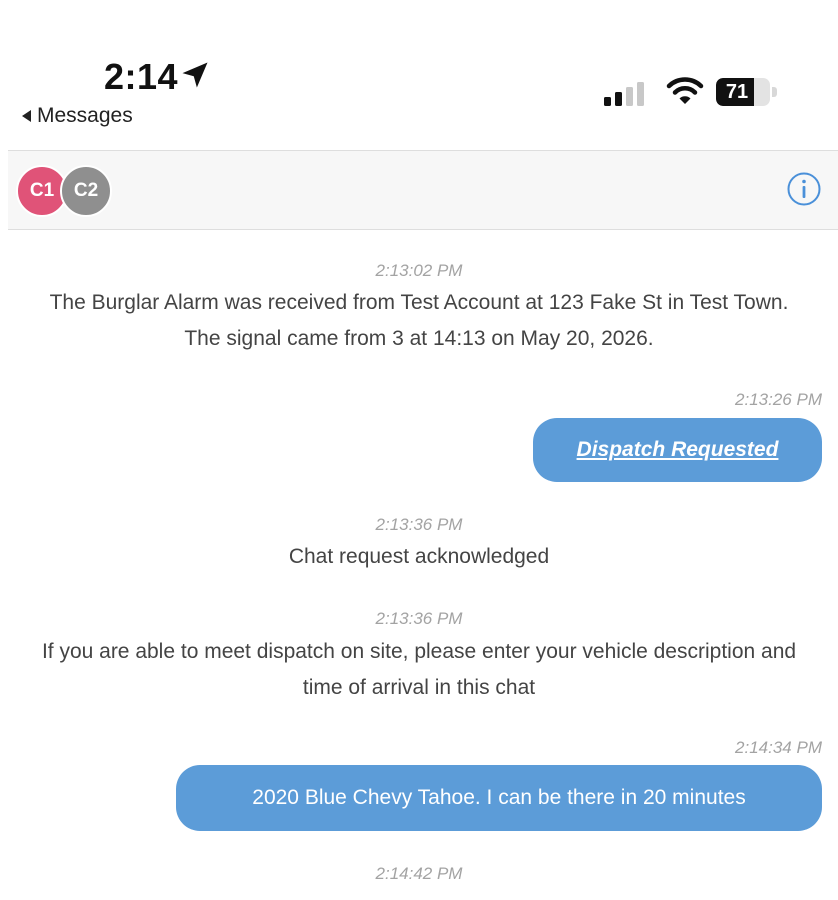 The width and height of the screenshot is (838, 900). What do you see at coordinates (419, 270) in the screenshot?
I see `message-timestamp: 2:13:02 PM` at bounding box center [419, 270].